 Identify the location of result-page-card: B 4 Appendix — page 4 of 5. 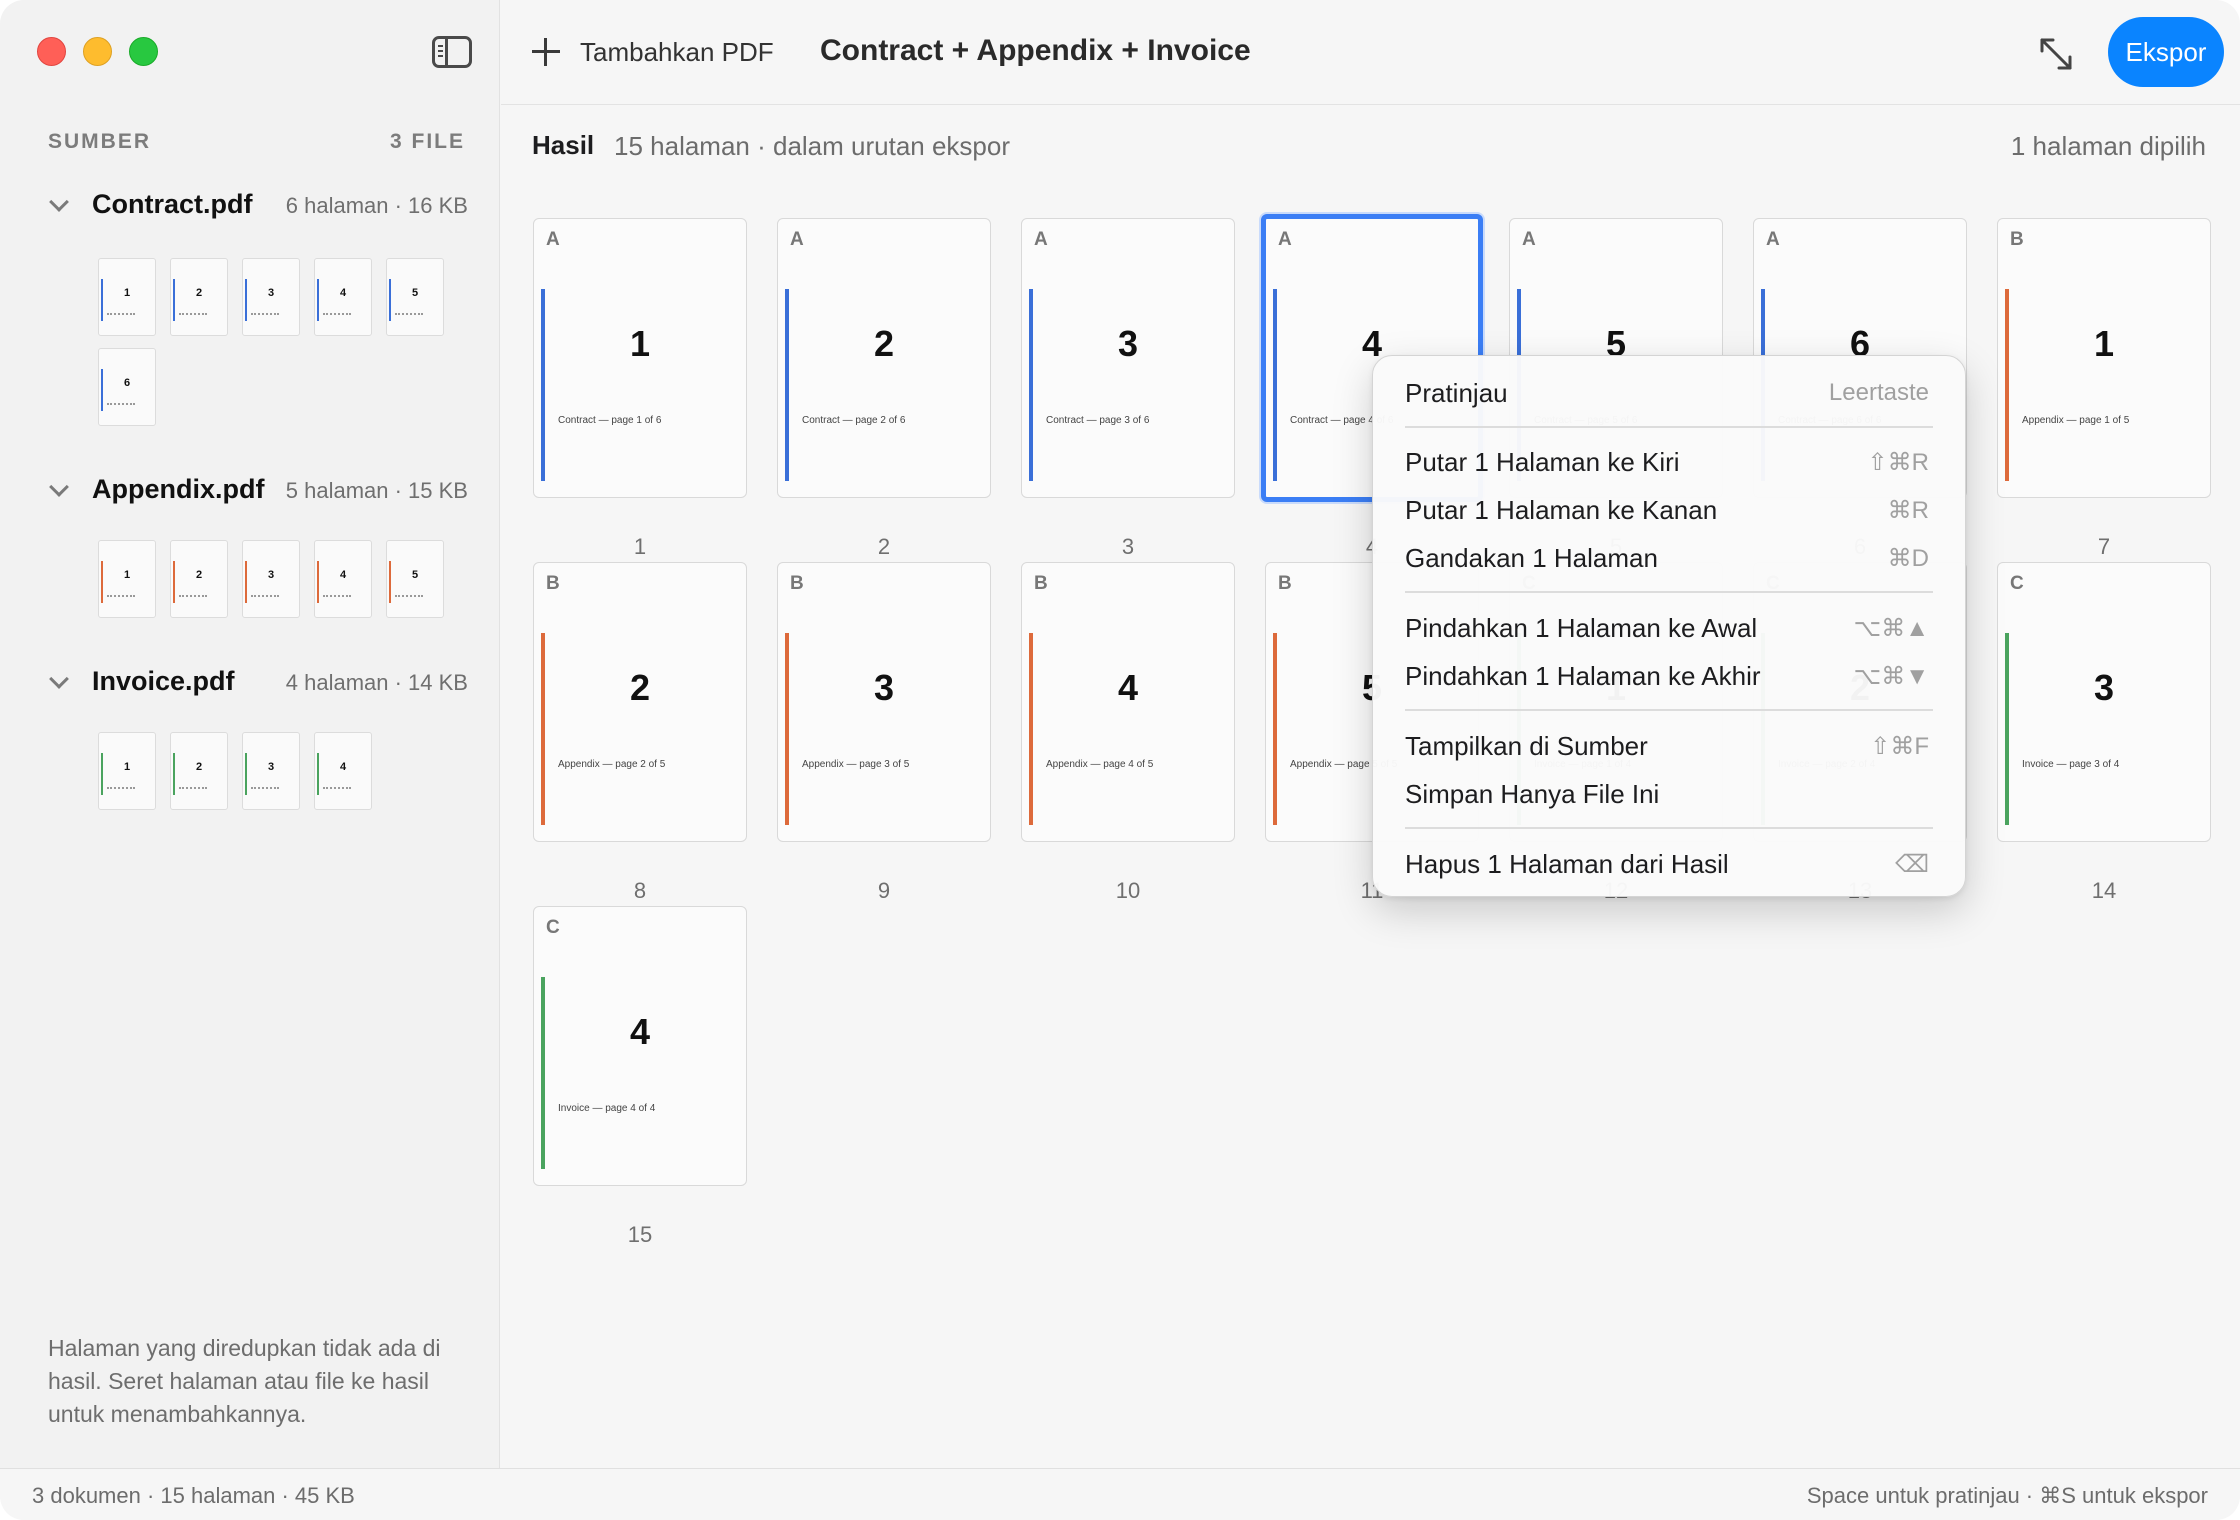
(1128, 702).